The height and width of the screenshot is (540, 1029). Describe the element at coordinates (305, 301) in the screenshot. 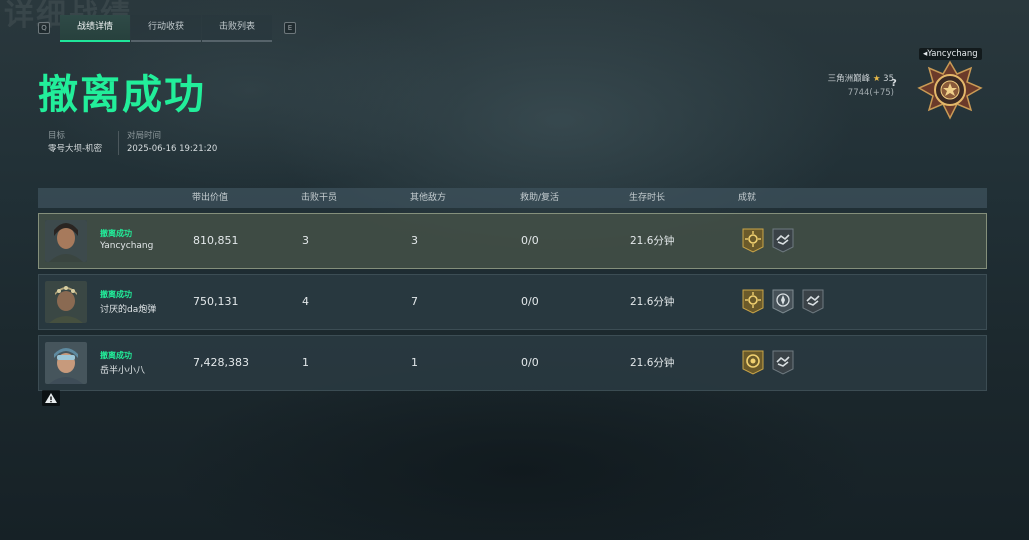

I see `operators-defeated: 4` at that location.